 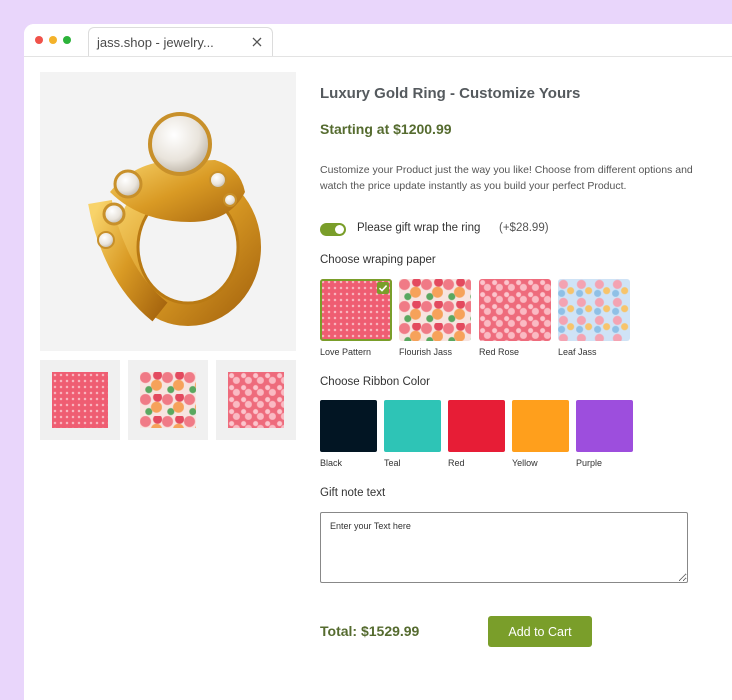 I want to click on thumbnail-red-rose, so click(x=256, y=400).